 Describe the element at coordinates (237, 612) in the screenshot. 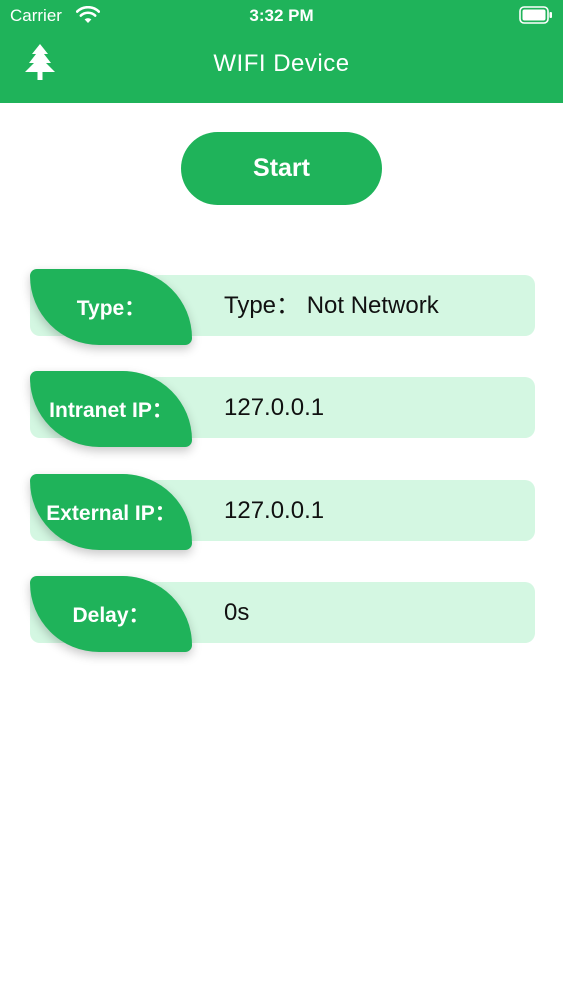

I see `delay-value: 0s` at that location.